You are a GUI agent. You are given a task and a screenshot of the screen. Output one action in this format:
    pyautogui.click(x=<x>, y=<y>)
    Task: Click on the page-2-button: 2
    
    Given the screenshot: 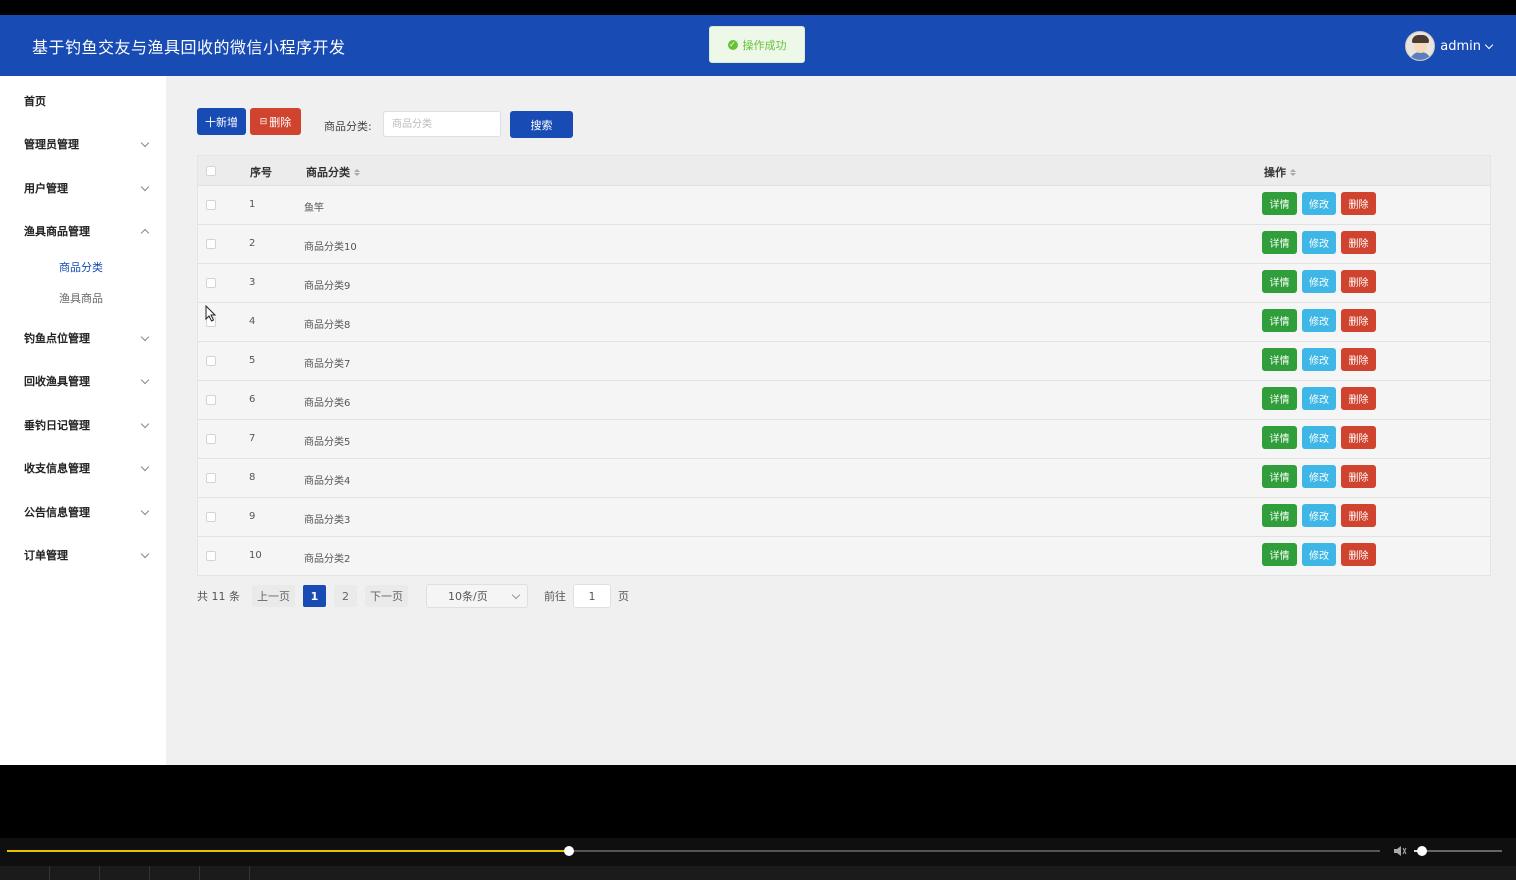 What is the action you would take?
    pyautogui.click(x=345, y=596)
    